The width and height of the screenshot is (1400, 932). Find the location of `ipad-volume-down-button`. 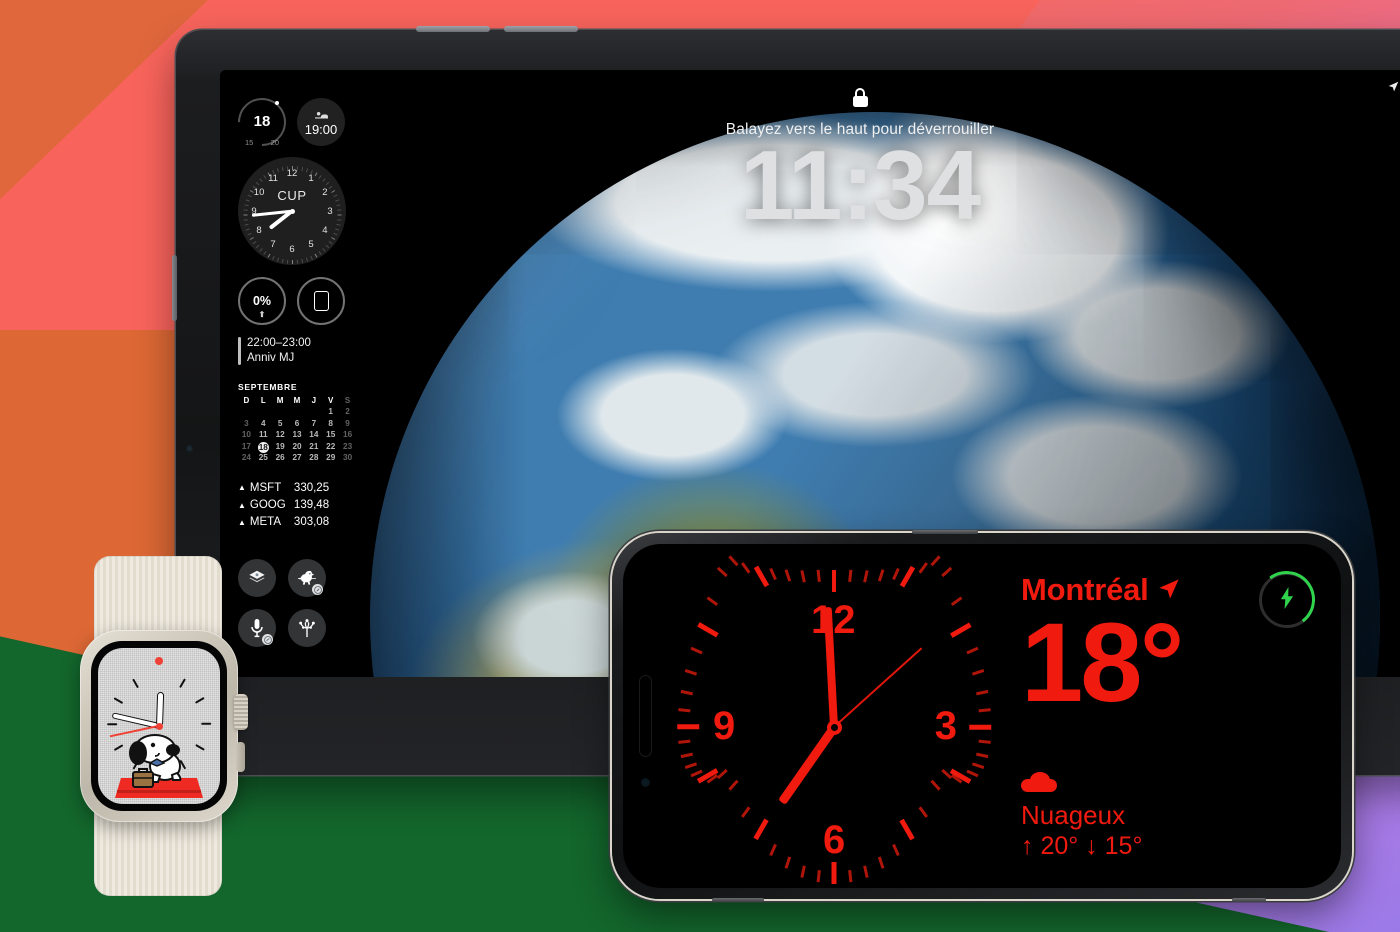

ipad-volume-down-button is located at coordinates (541, 29).